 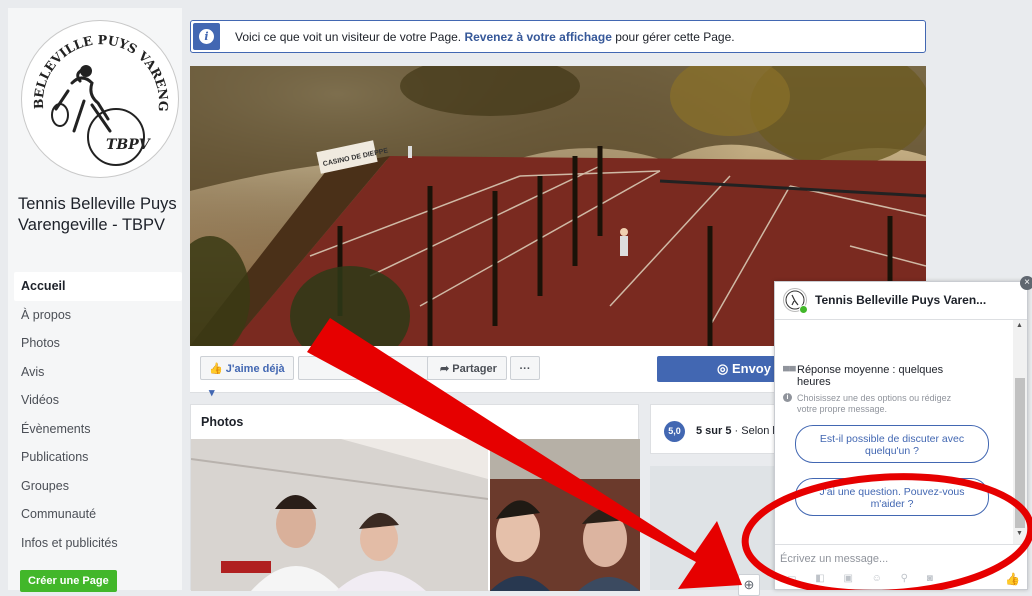 I want to click on nav-item-avis: Avis, so click(x=98, y=372).